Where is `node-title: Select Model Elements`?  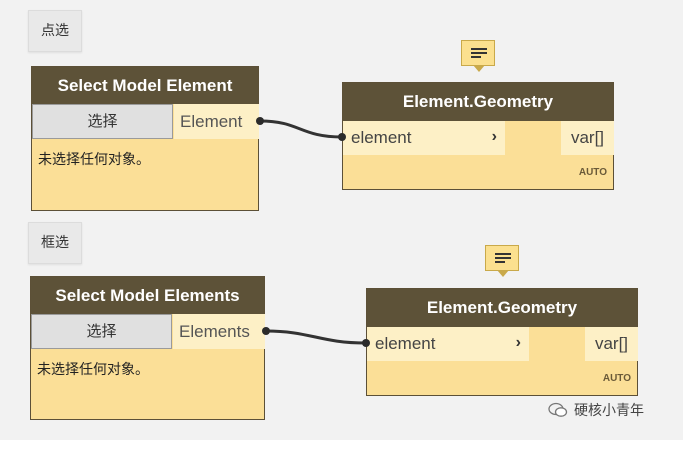 node-title: Select Model Elements is located at coordinates (147, 295).